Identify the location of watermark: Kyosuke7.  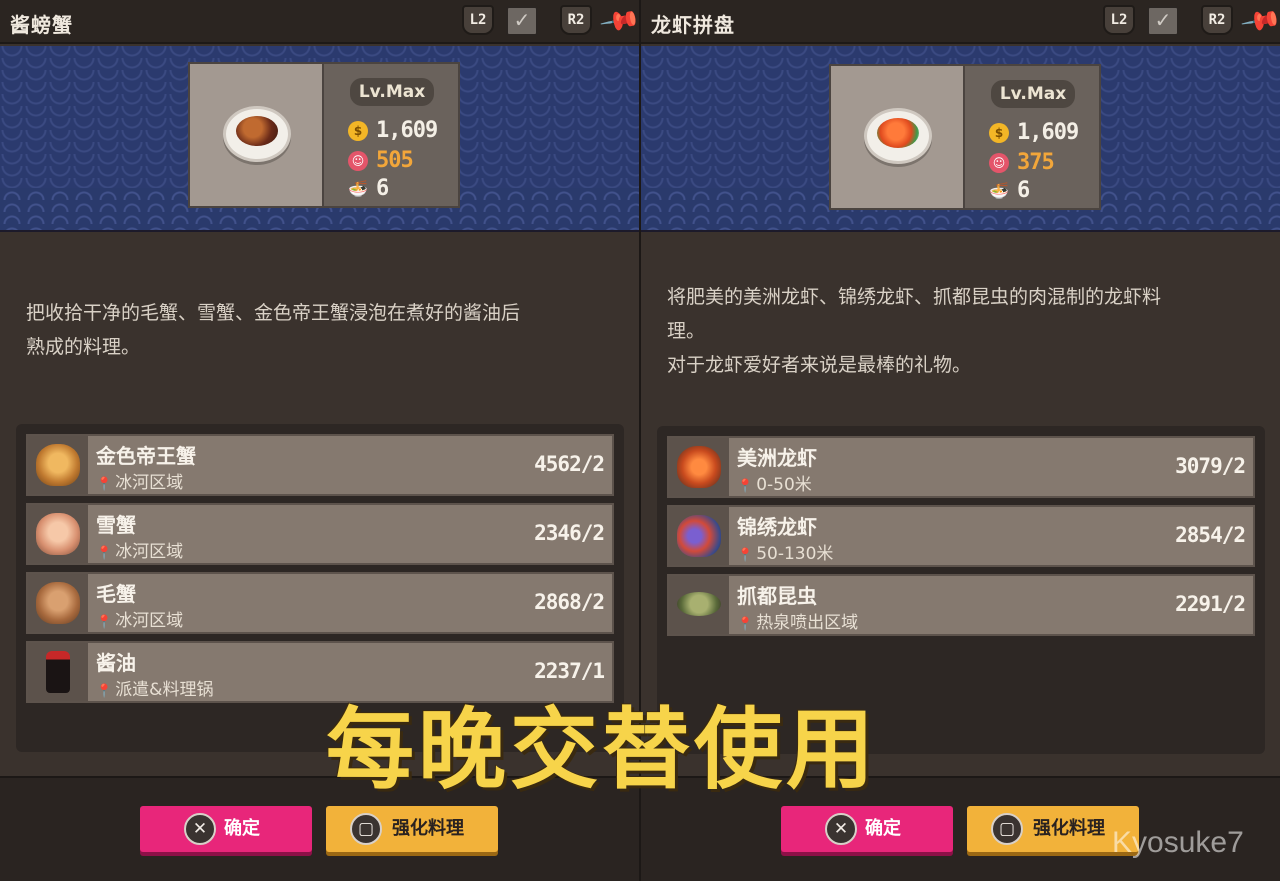
(1178, 842).